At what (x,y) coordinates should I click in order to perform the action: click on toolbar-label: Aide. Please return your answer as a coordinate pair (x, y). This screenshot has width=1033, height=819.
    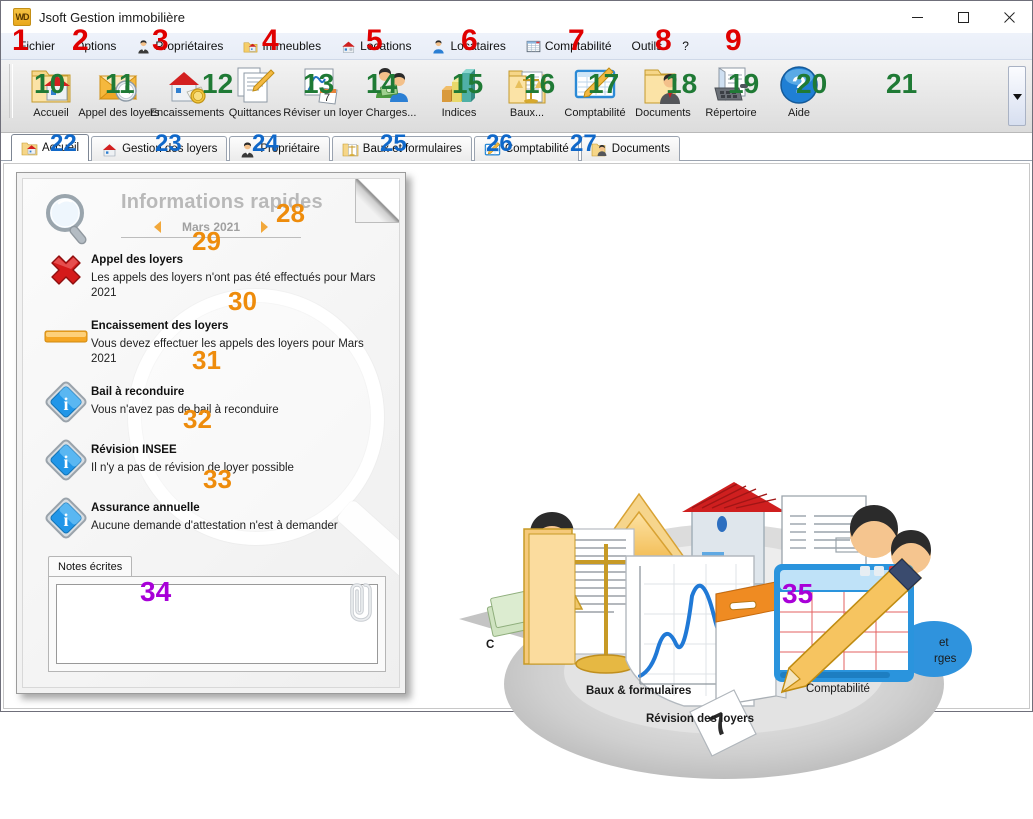
    Looking at the image, I should click on (799, 113).